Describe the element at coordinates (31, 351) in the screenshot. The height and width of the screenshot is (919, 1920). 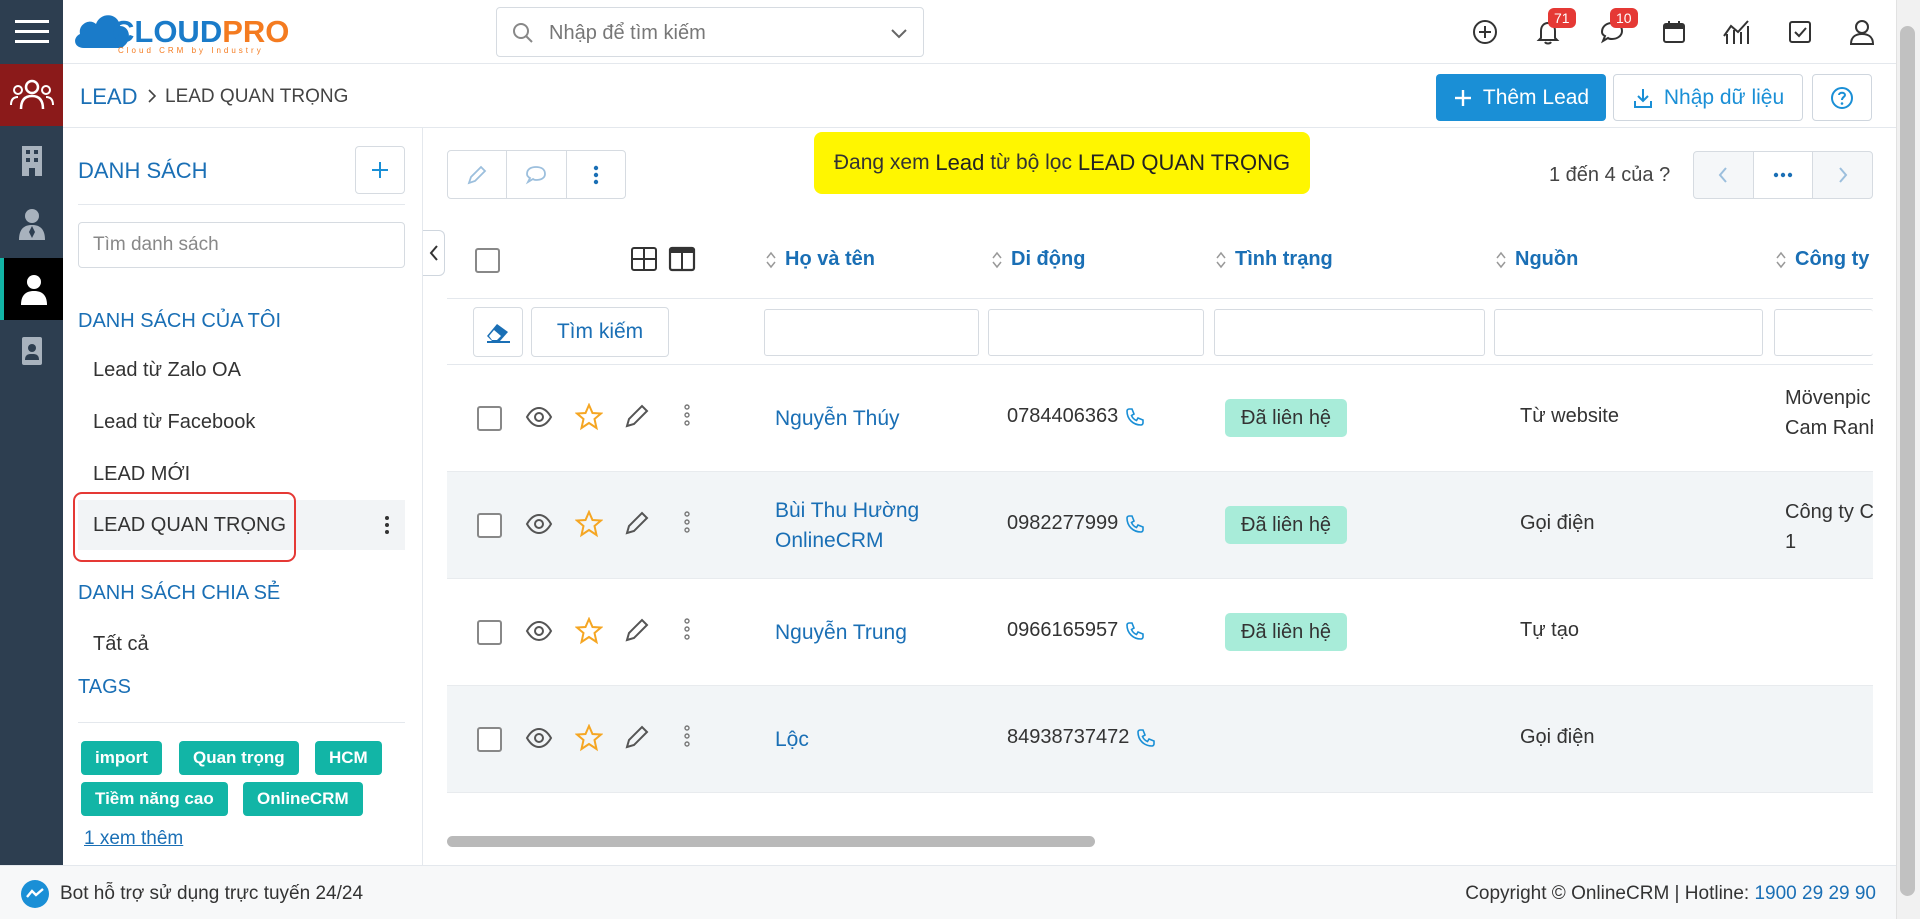
I see `rail-contact-card` at that location.